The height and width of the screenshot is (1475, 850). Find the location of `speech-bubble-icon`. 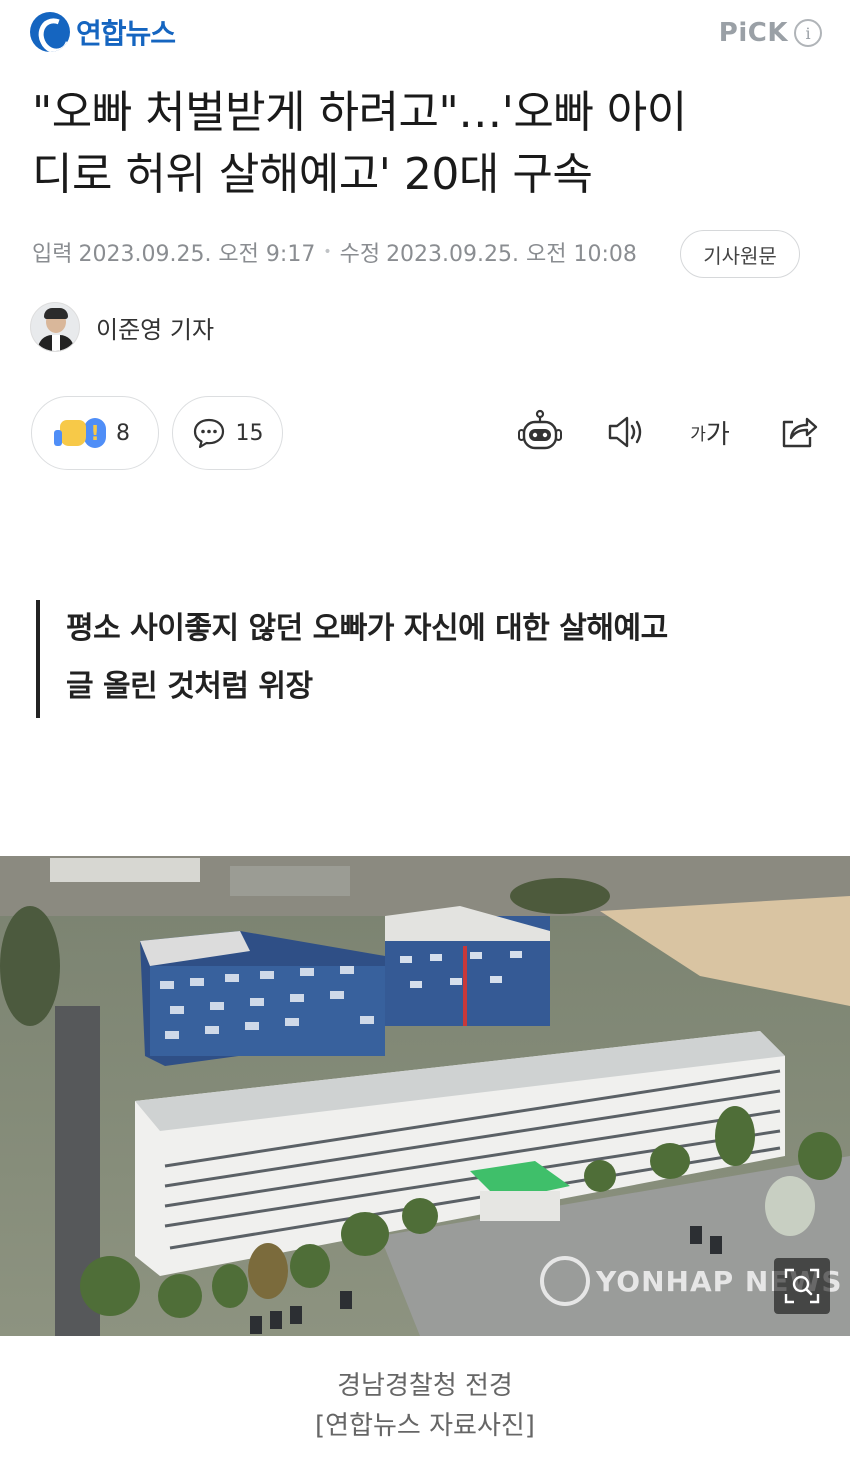

speech-bubble-icon is located at coordinates (208, 433).